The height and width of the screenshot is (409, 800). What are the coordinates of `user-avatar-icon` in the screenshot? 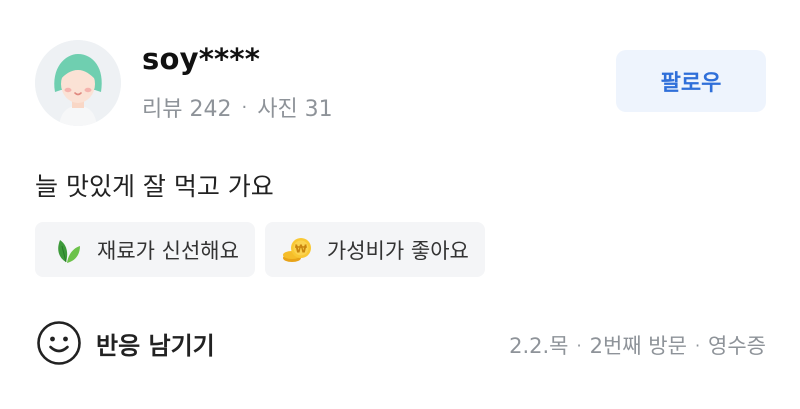 It's located at (78, 83).